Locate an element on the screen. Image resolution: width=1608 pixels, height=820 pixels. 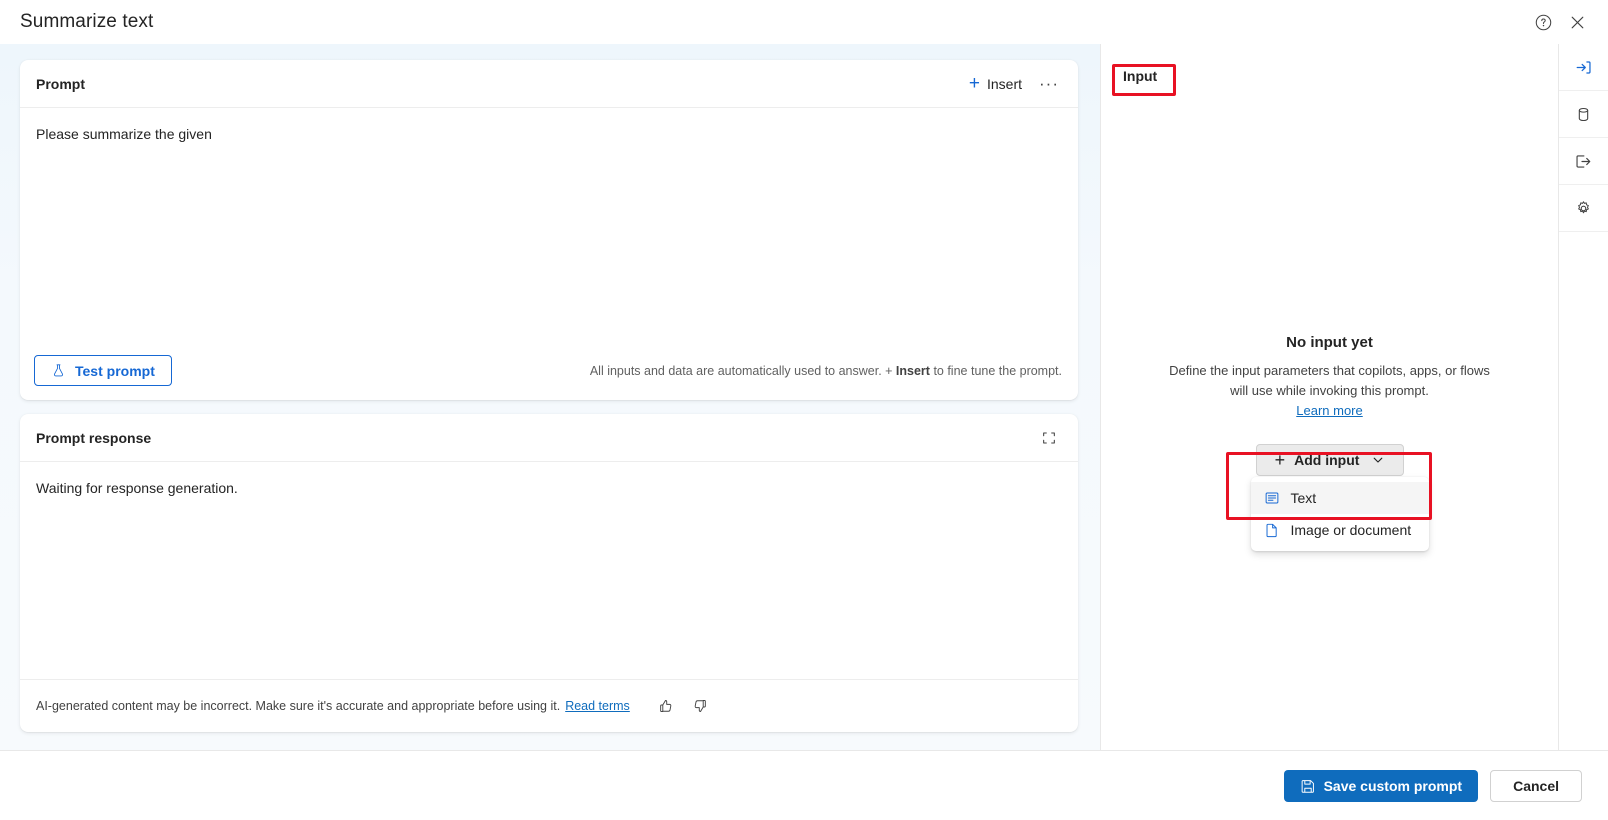
response-card-header: Prompt response is located at coordinates (549, 438).